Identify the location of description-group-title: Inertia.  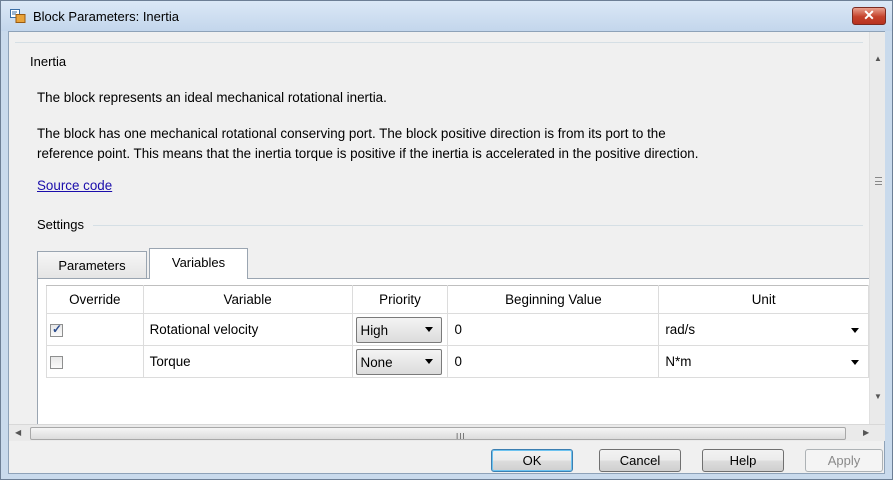
(50, 61).